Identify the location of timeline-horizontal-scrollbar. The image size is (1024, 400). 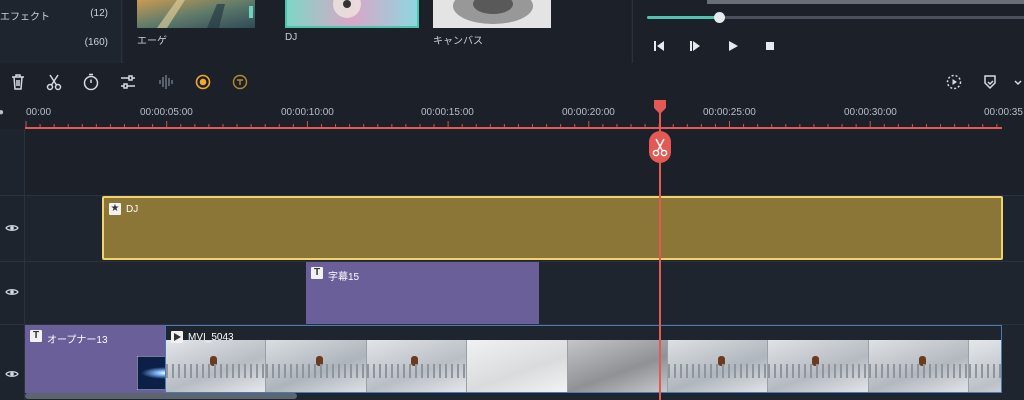
(161, 396).